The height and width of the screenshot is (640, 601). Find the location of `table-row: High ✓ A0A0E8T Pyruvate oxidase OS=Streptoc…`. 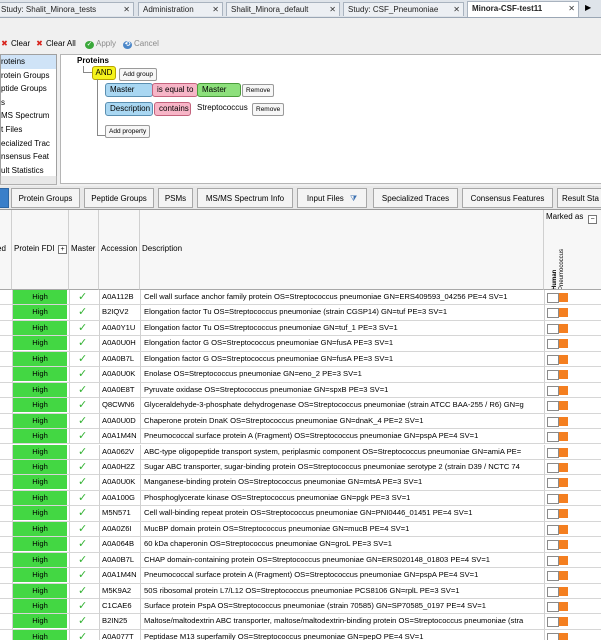

table-row: High ✓ A0A0E8T Pyruvate oxidase OS=Streptoc… is located at coordinates (300, 390).